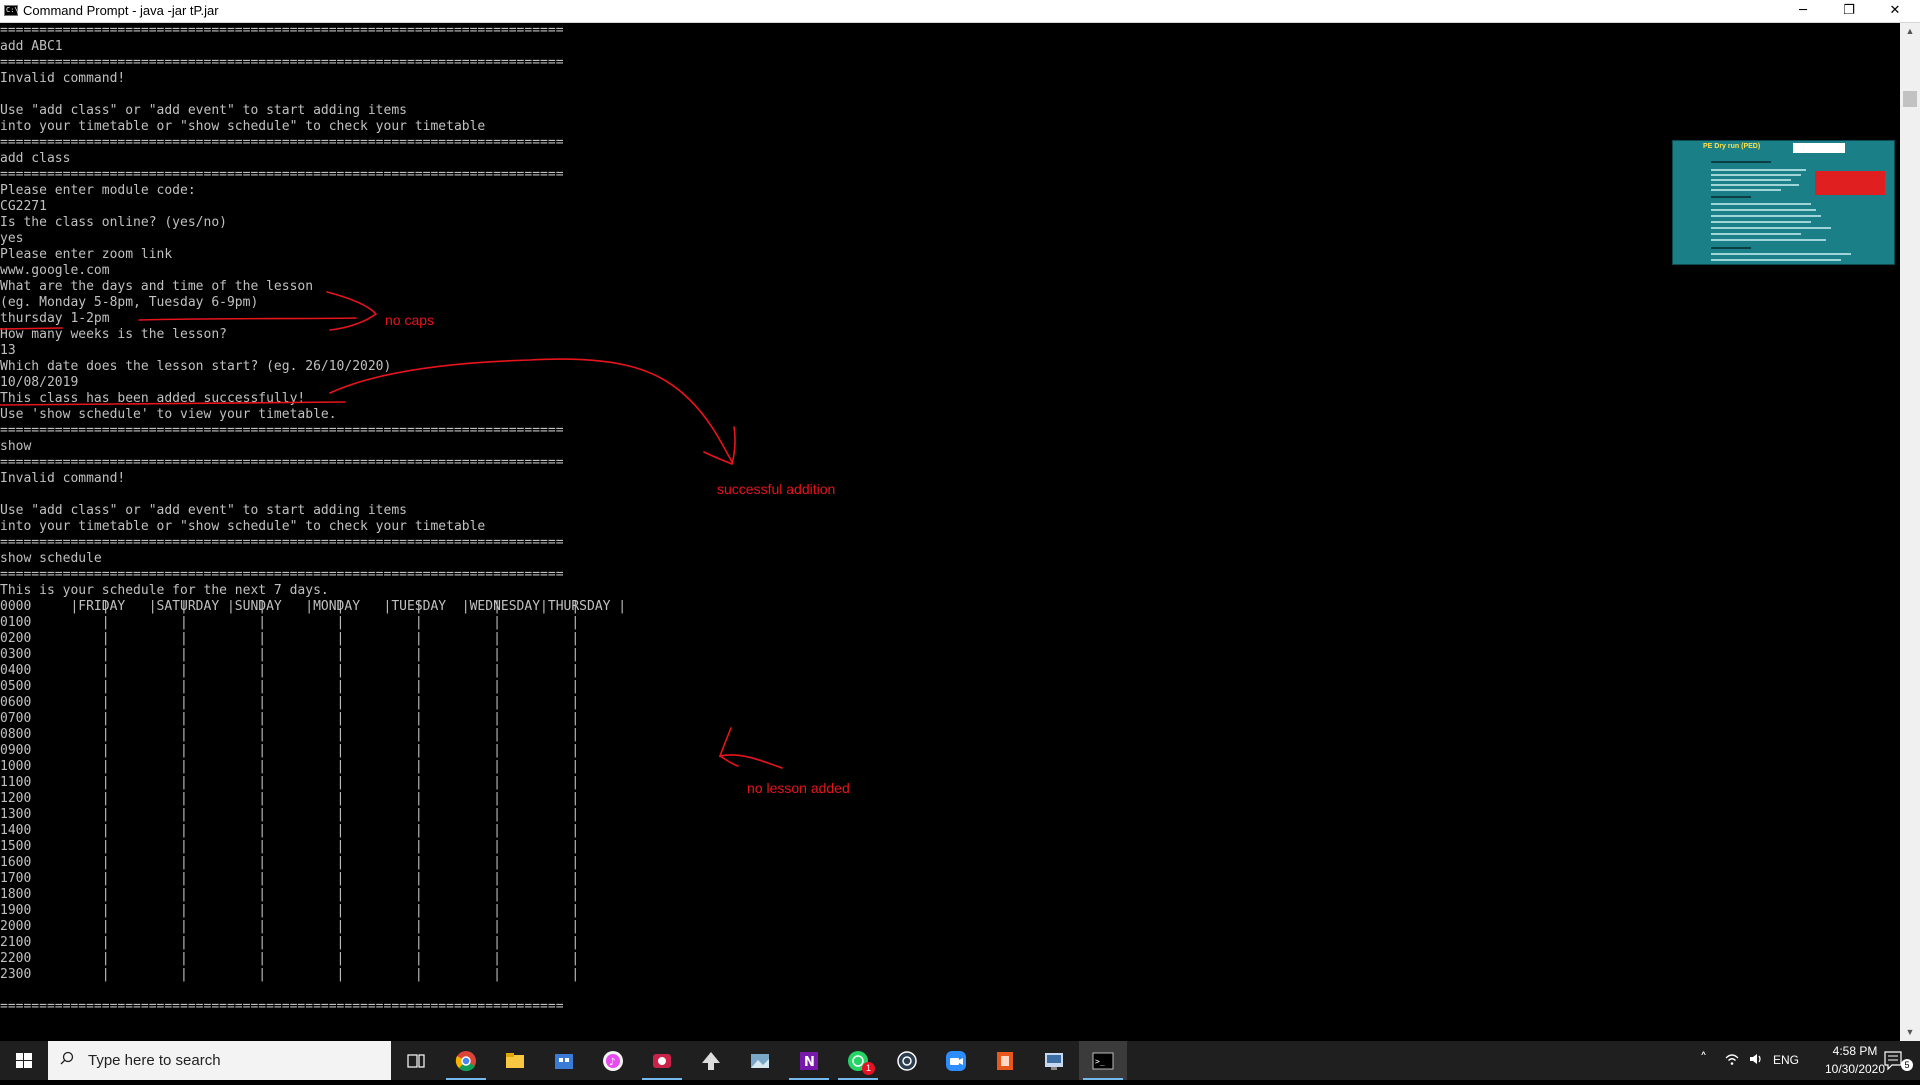  I want to click on console-line: show schedule, so click(51, 558).